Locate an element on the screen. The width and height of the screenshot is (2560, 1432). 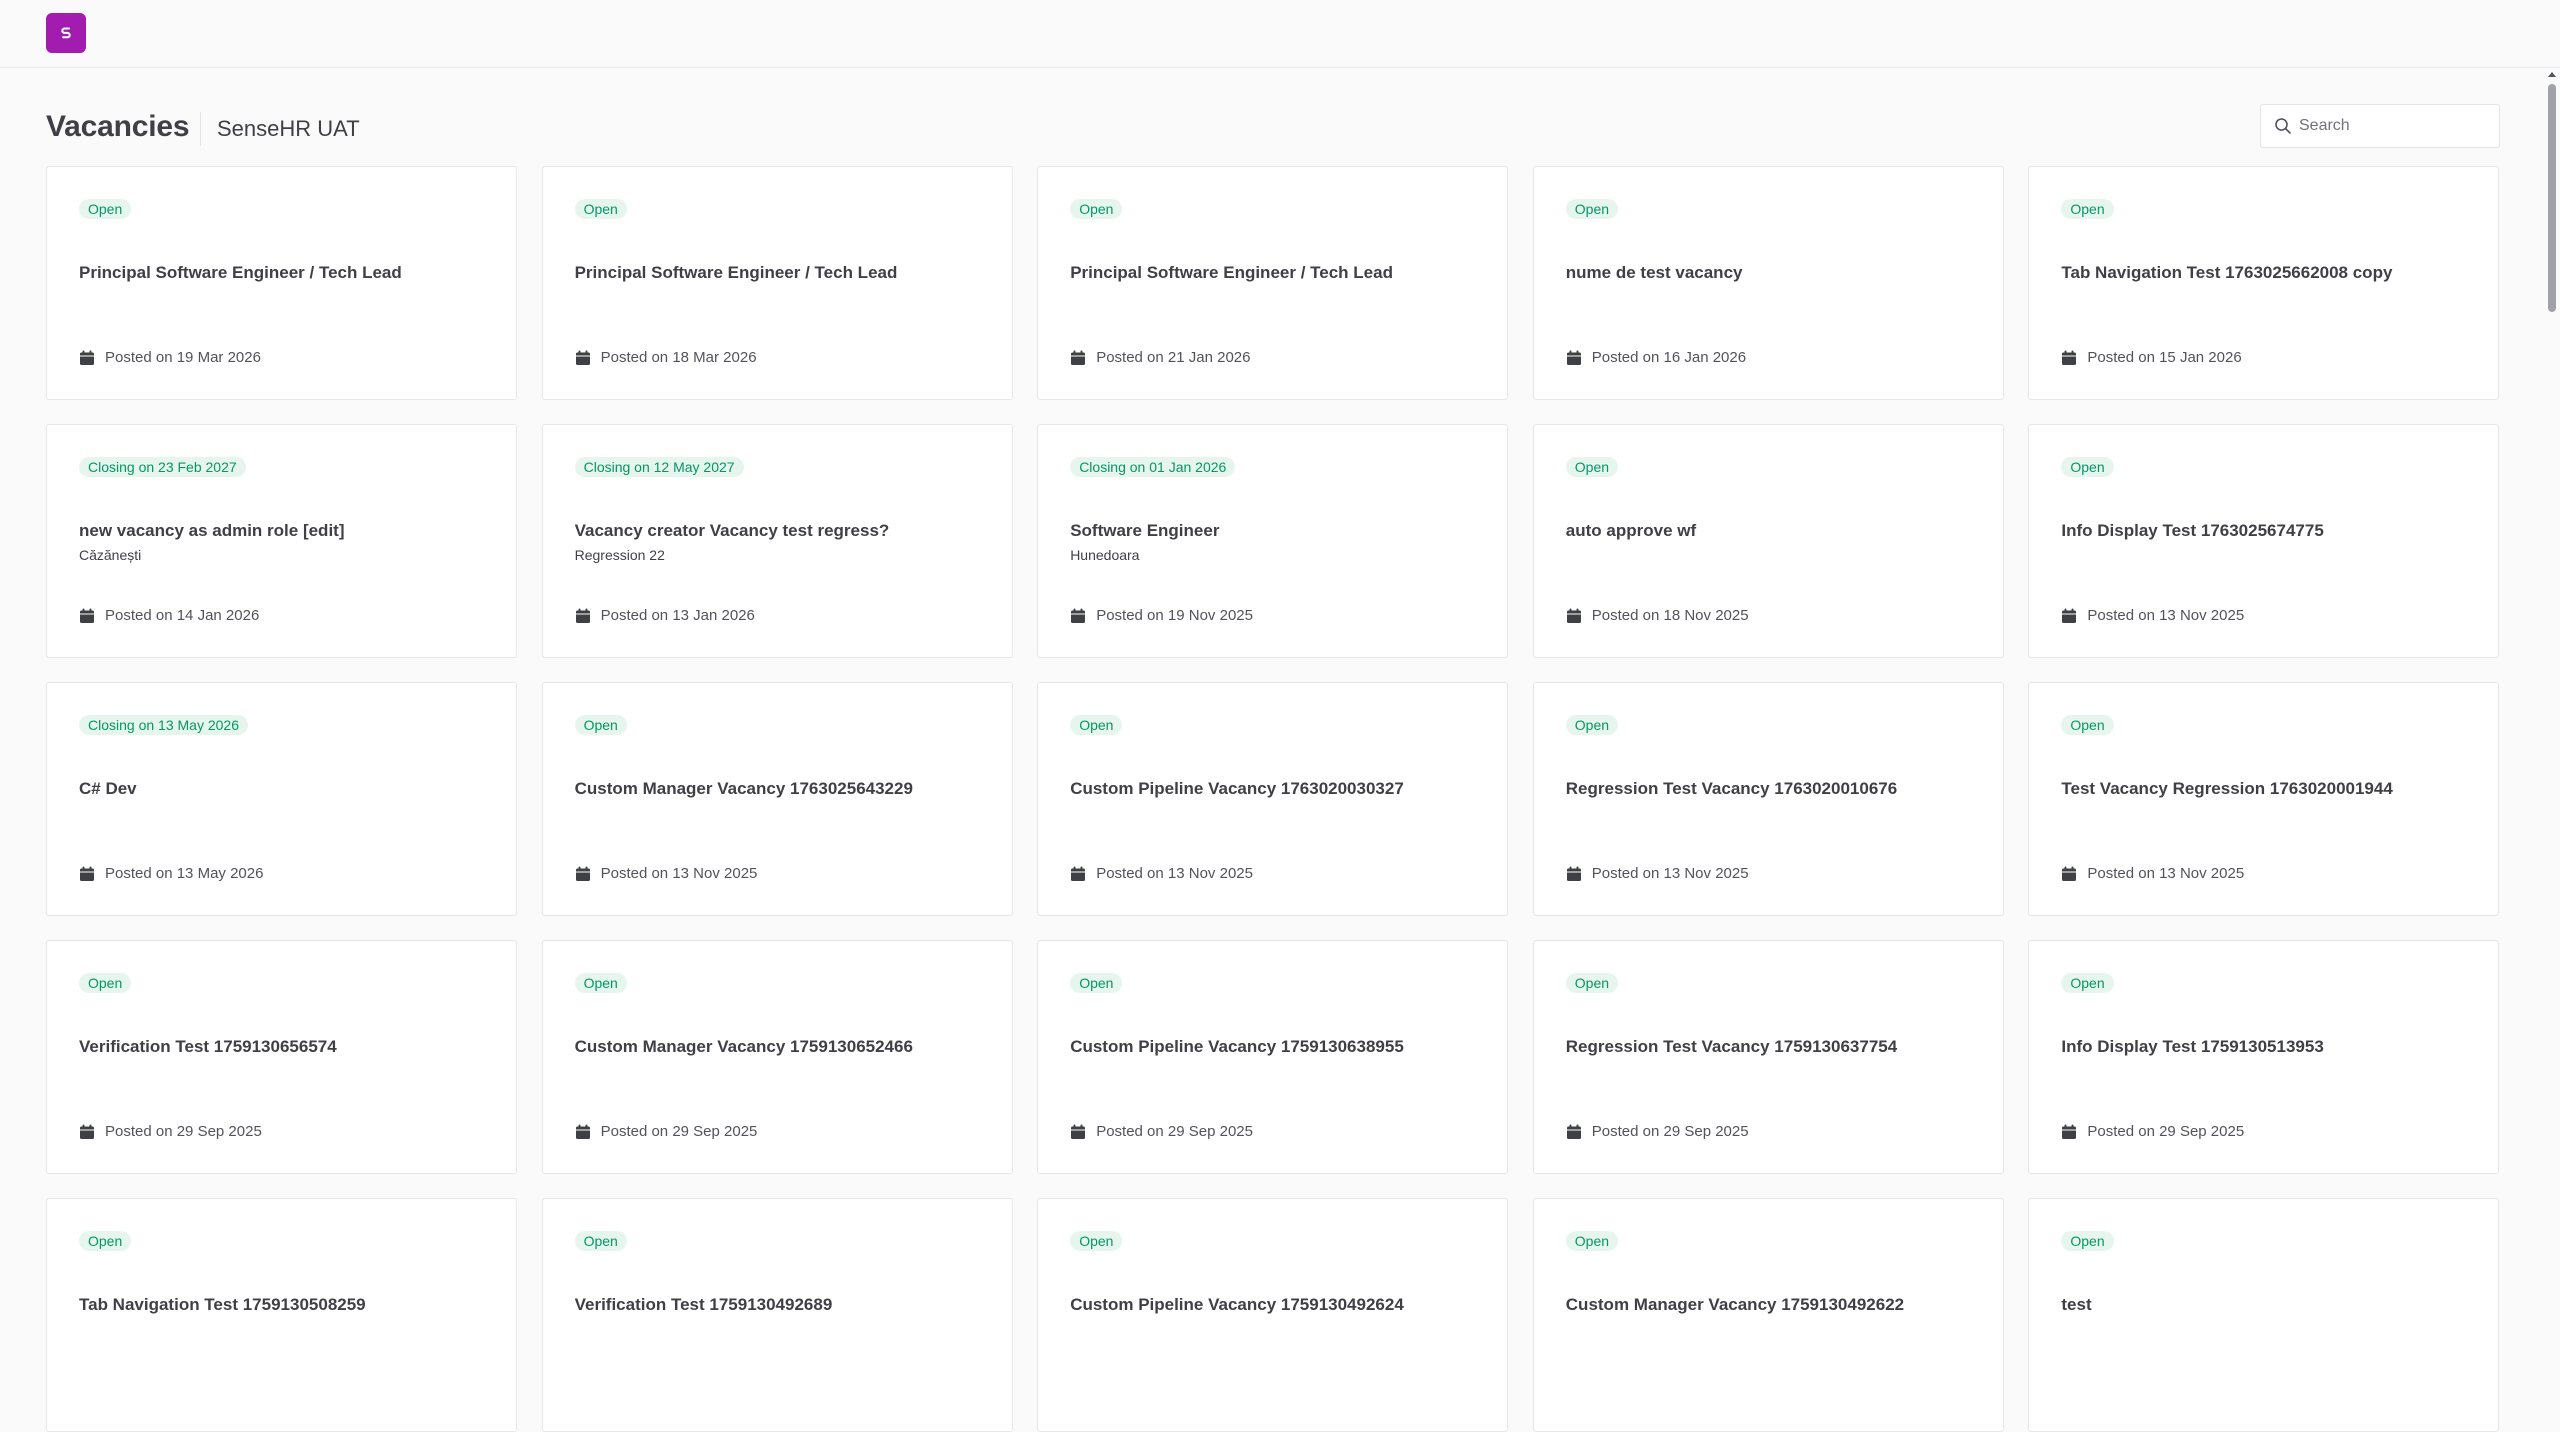
vacancy-title: Custom Pipeline Vacancy 1759130638955 is located at coordinates (1237, 1046).